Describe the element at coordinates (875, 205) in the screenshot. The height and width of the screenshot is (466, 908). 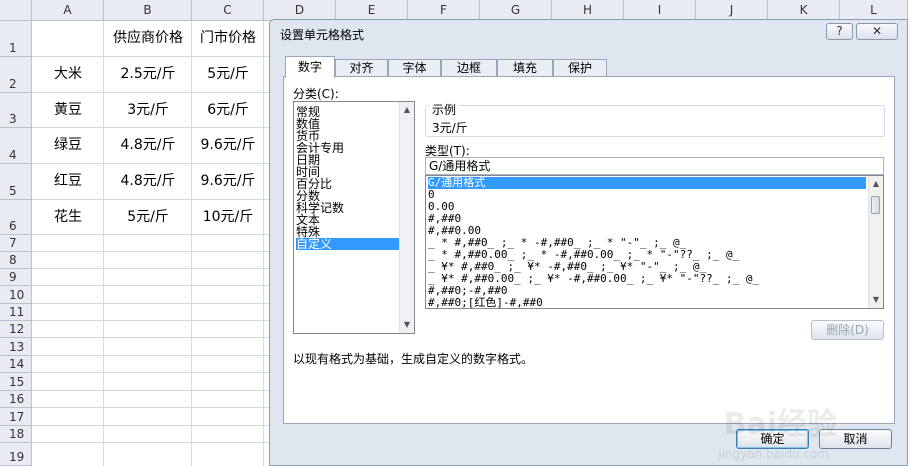
I see `scroll-thumb` at that location.